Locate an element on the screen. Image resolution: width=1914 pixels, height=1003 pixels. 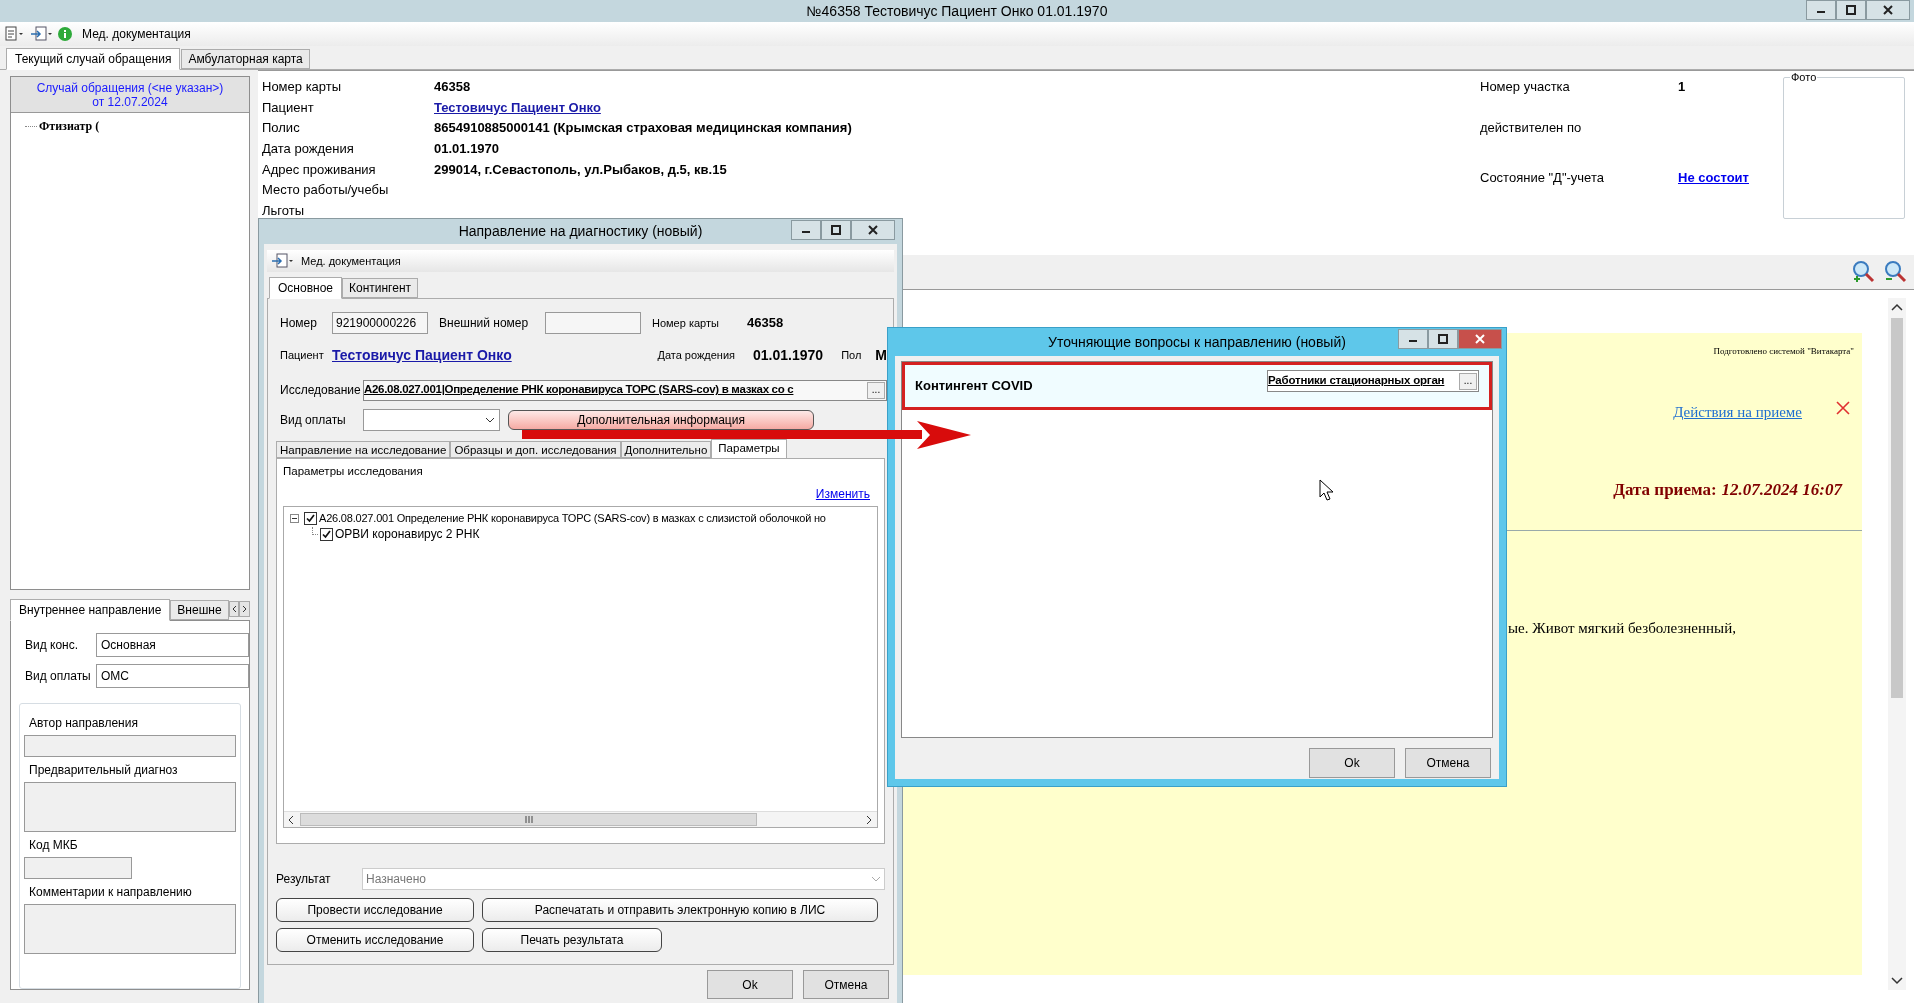
chevron-left-icon is located at coordinates (233, 609).